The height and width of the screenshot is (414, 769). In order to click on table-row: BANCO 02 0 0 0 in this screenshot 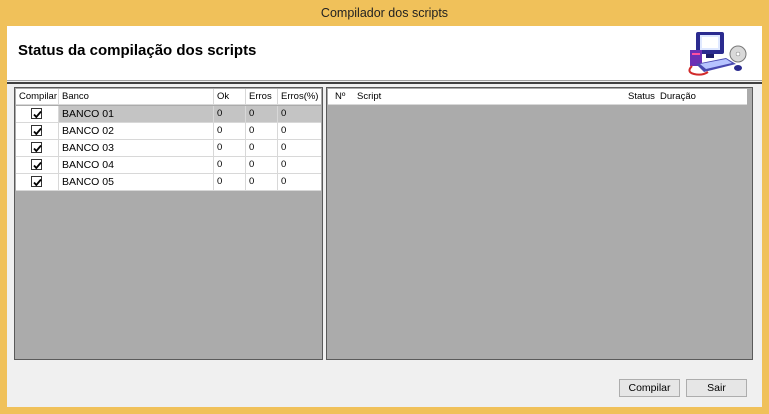, I will do `click(168, 131)`.